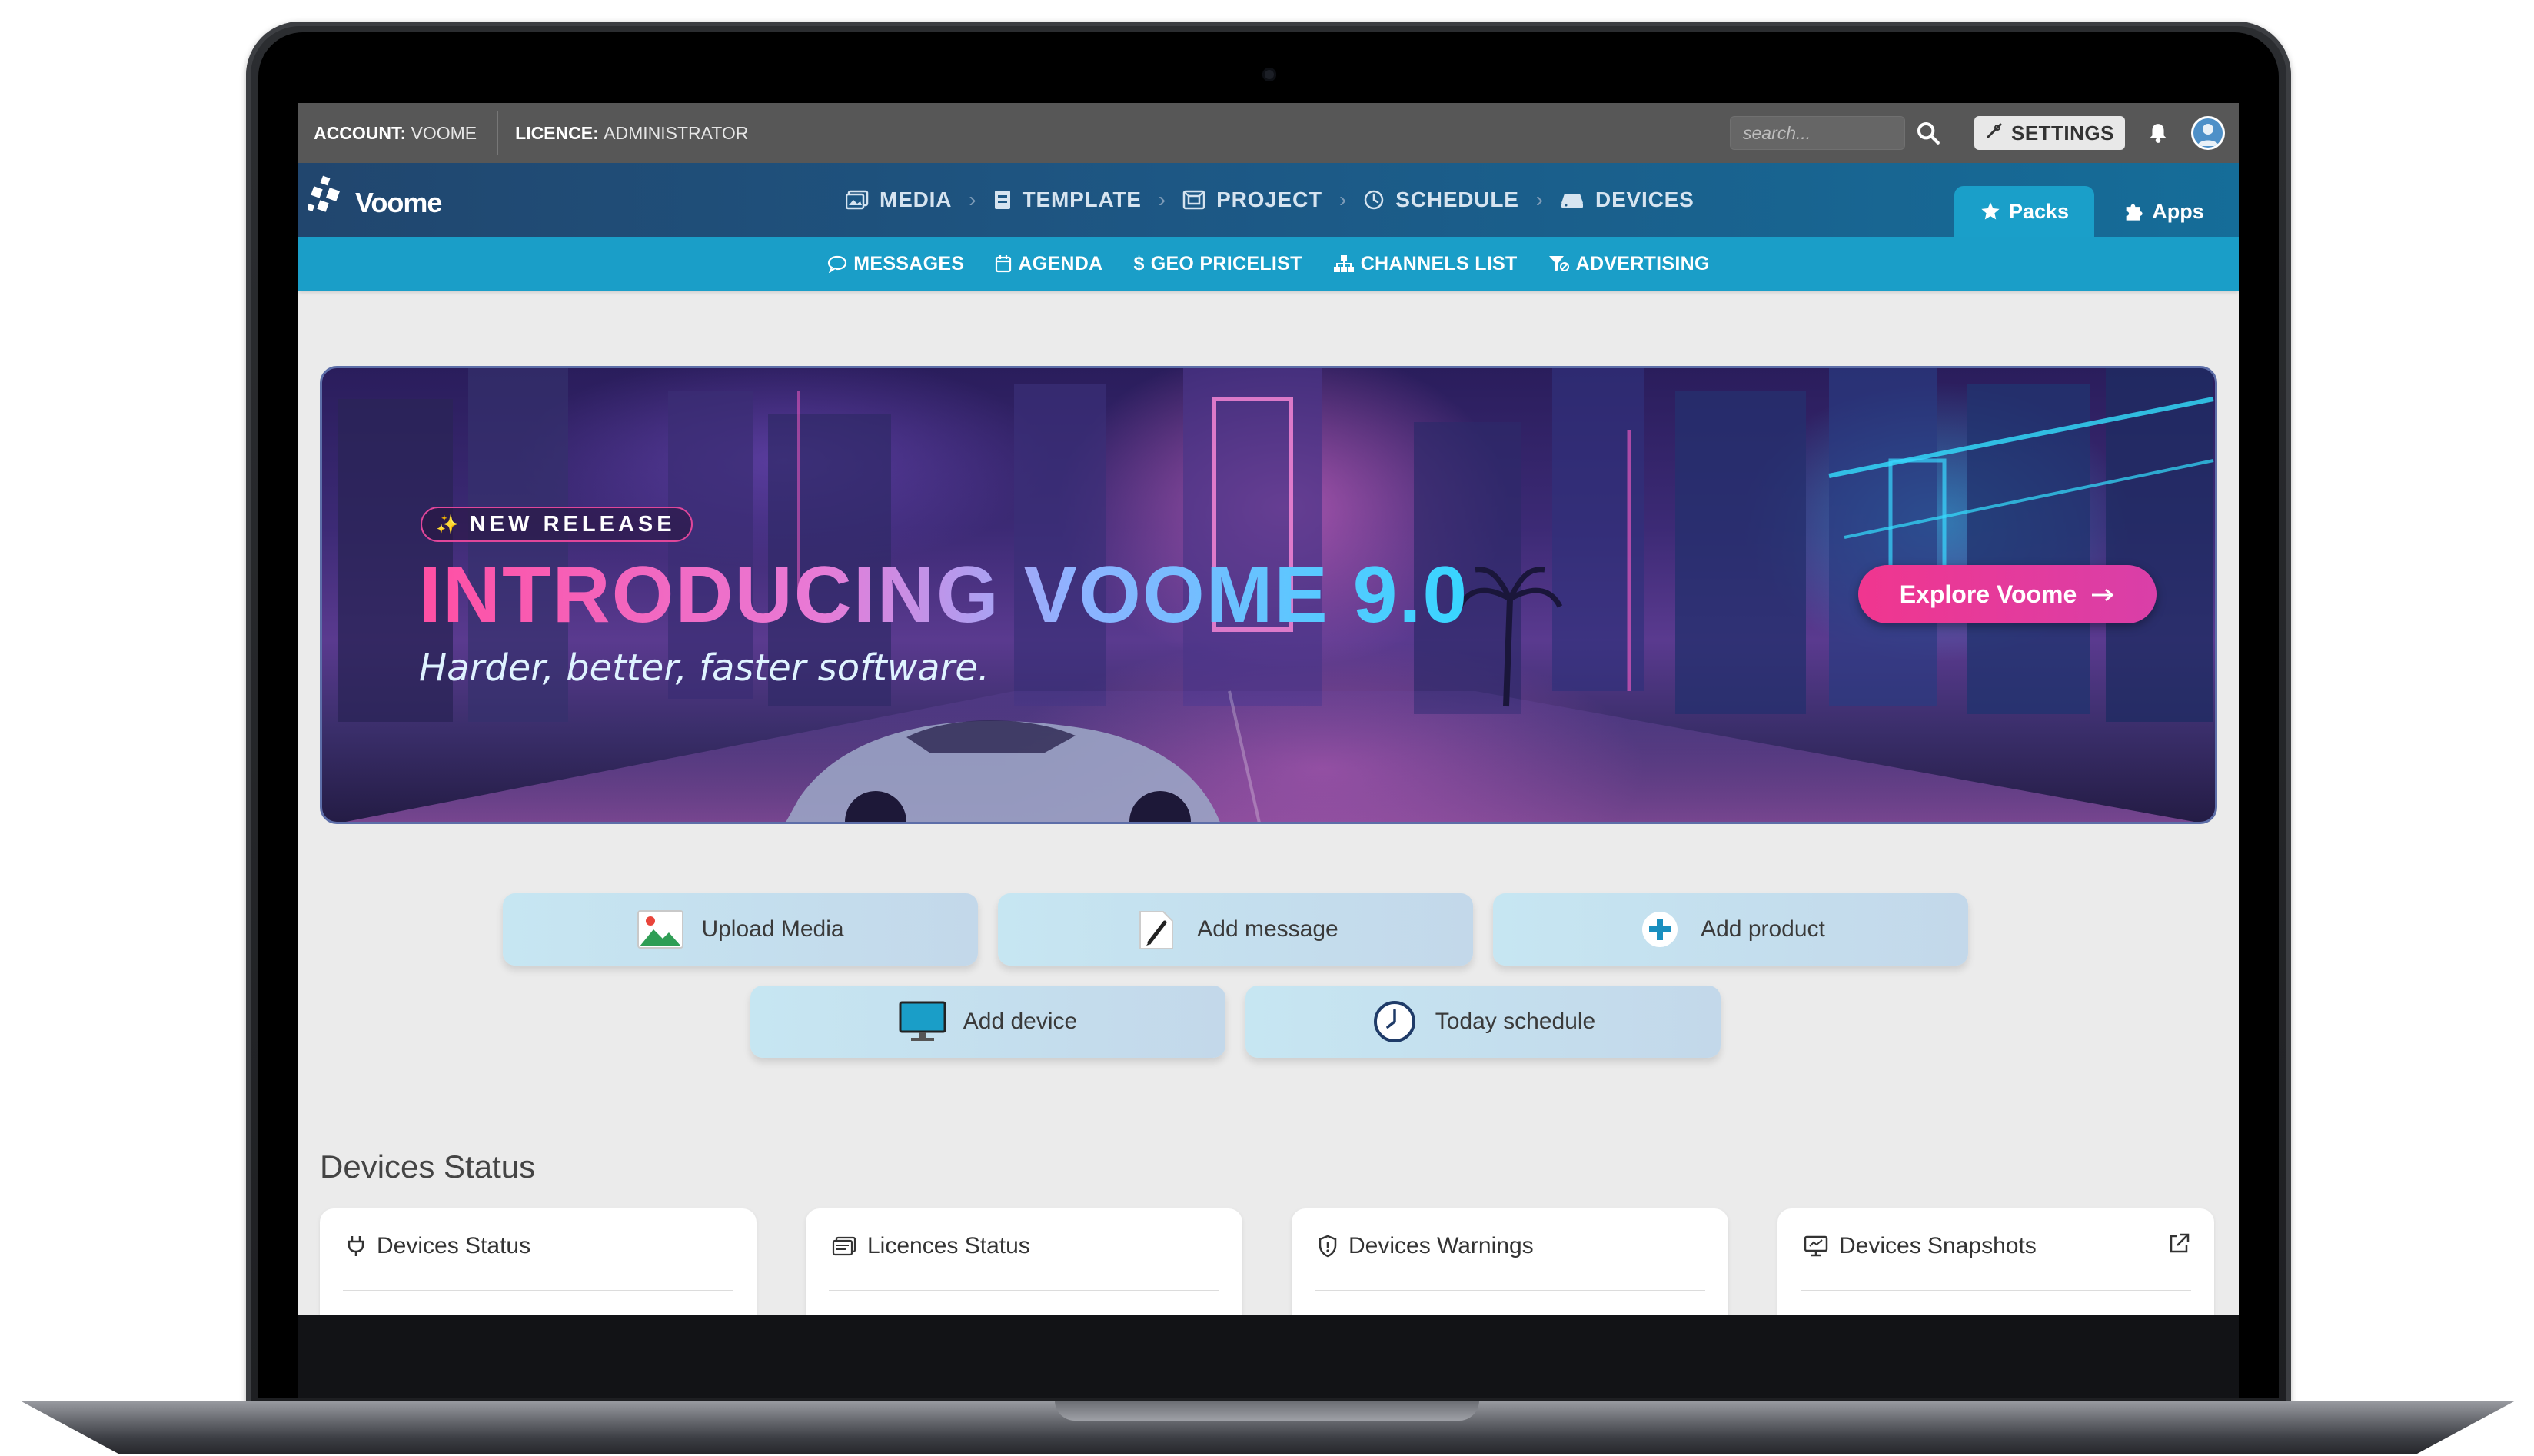 This screenshot has width=2534, height=1456. Describe the element at coordinates (2103, 594) in the screenshot. I see `arrow-right-icon` at that location.